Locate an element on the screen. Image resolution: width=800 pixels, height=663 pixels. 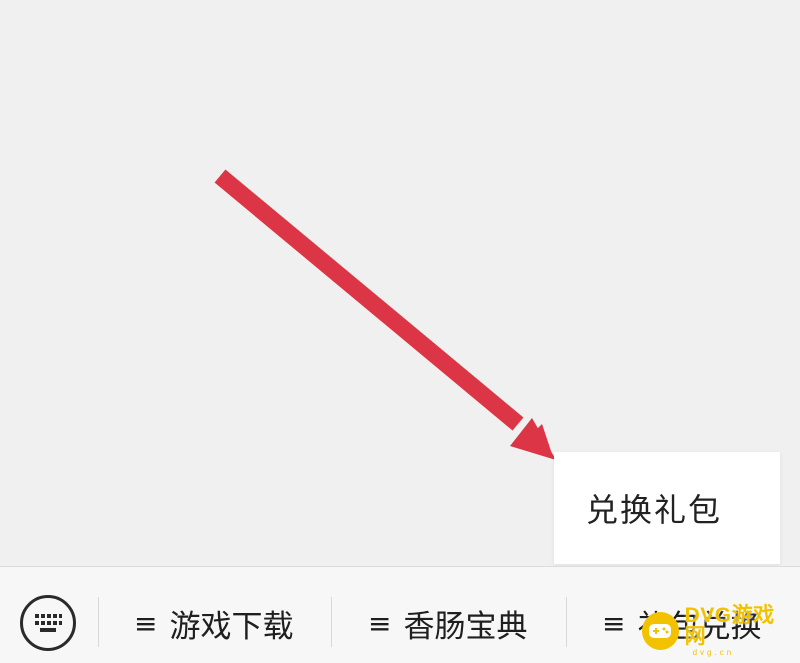
bottom-menu-bar: ≡ 游戏下载 ≡ 香肠宝典 ≡ 礼包兑换 DVG游戏网 dvg.cn is located at coordinates (400, 614).